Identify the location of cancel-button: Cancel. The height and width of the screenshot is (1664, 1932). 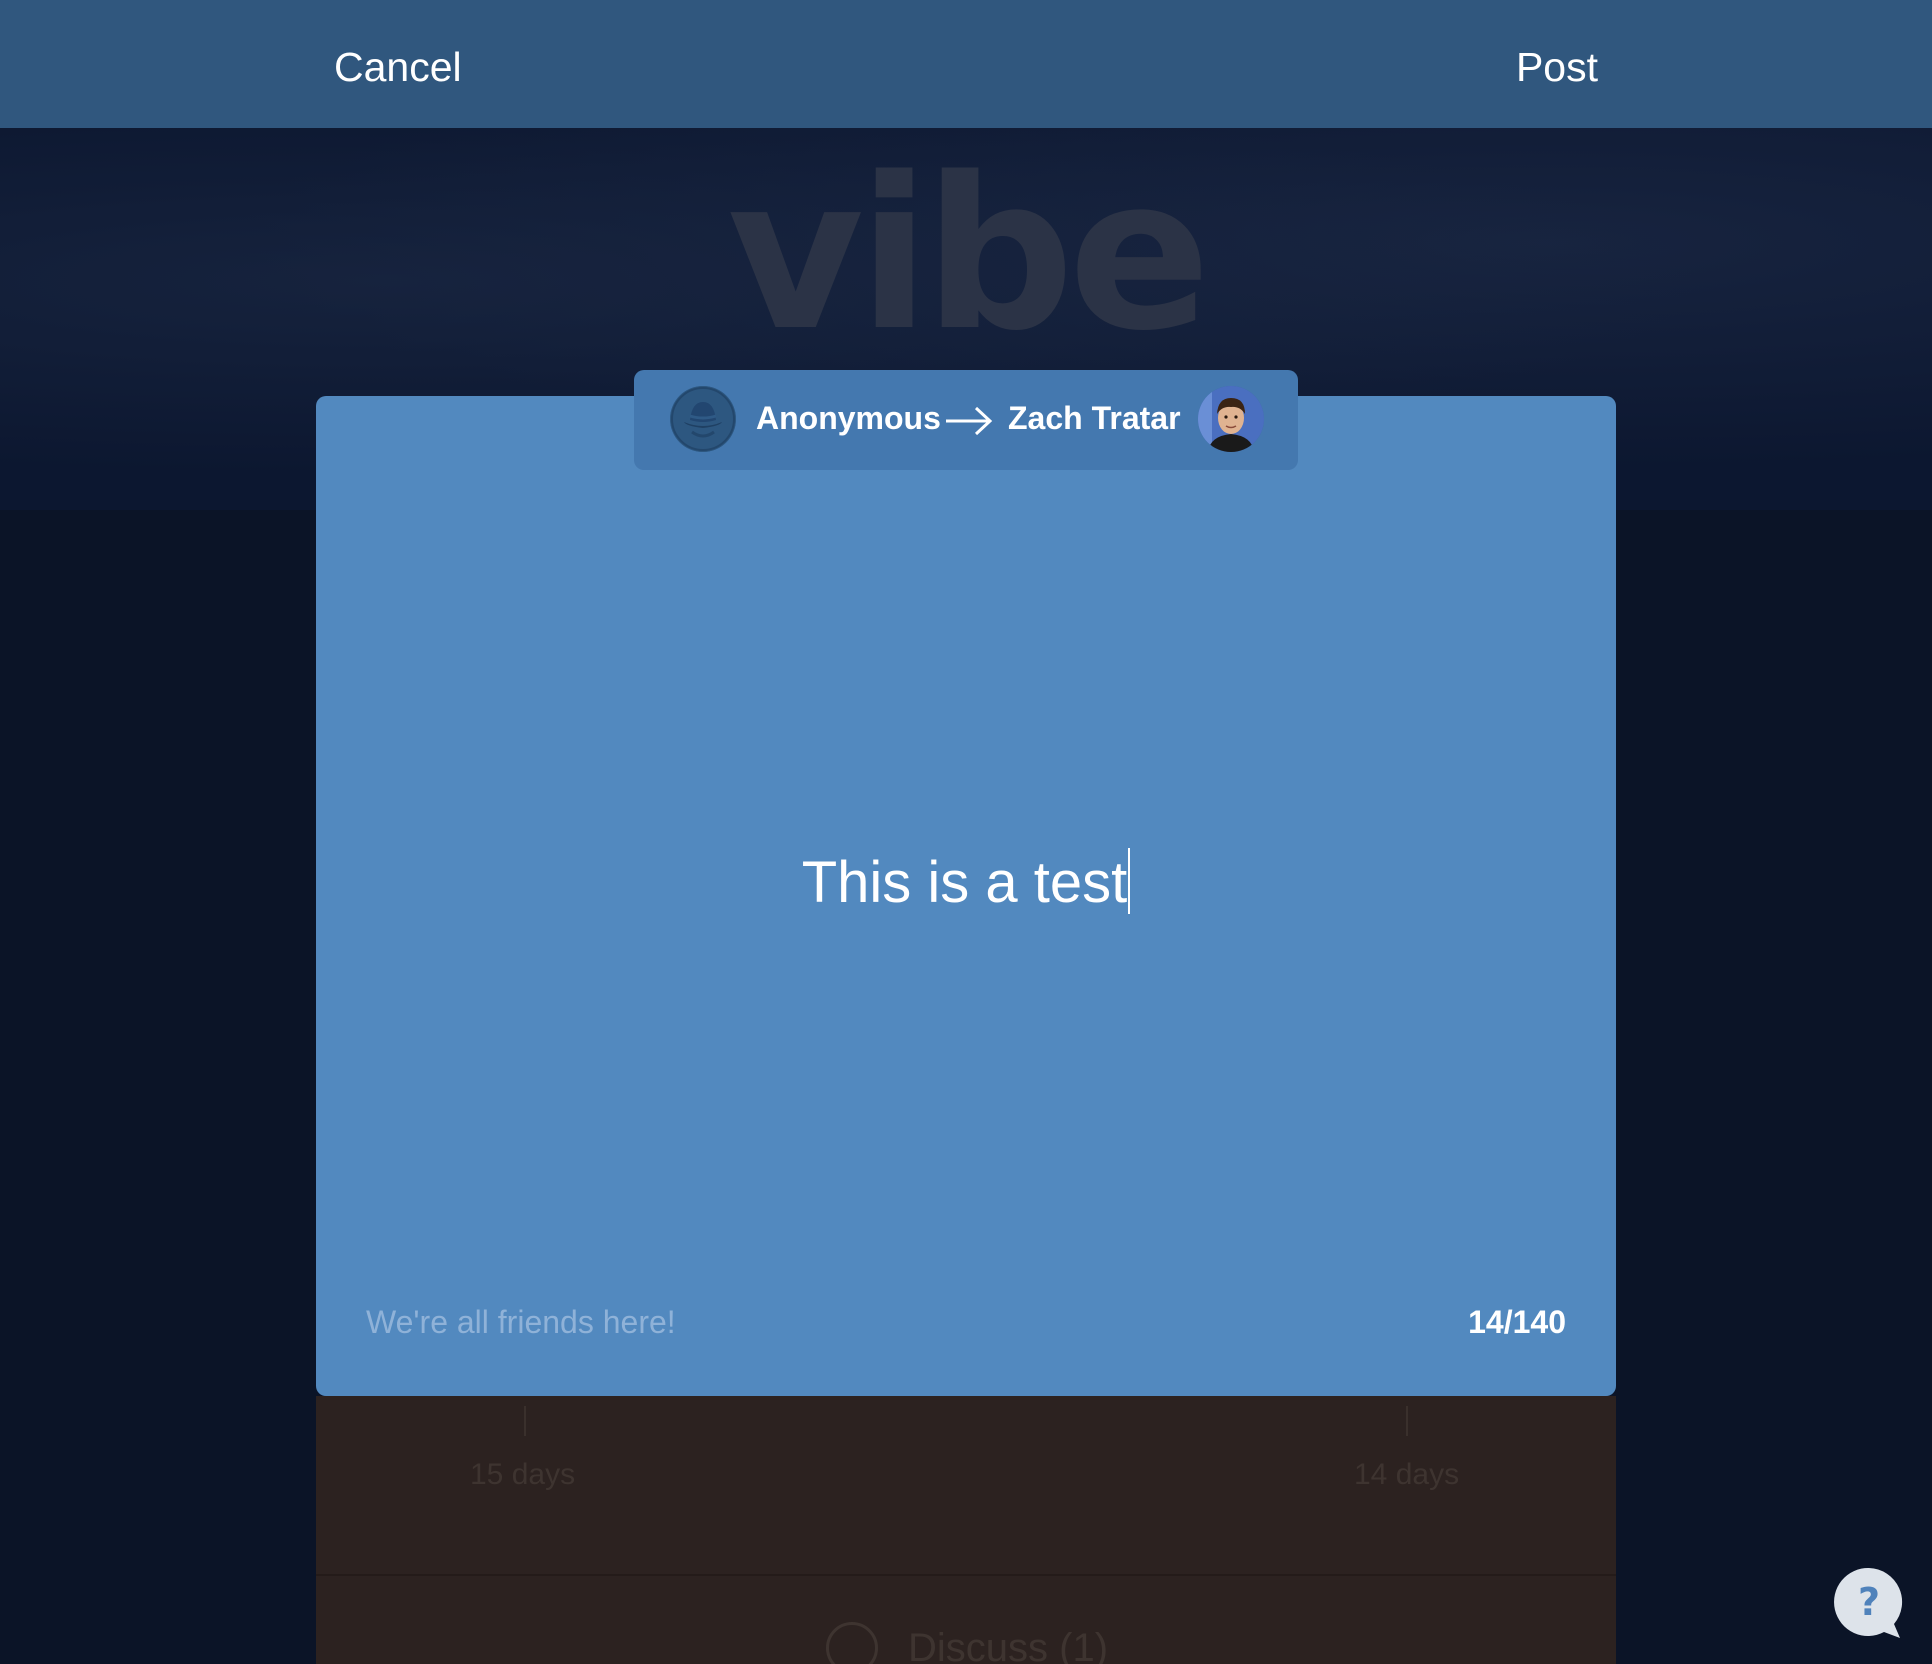
(398, 67).